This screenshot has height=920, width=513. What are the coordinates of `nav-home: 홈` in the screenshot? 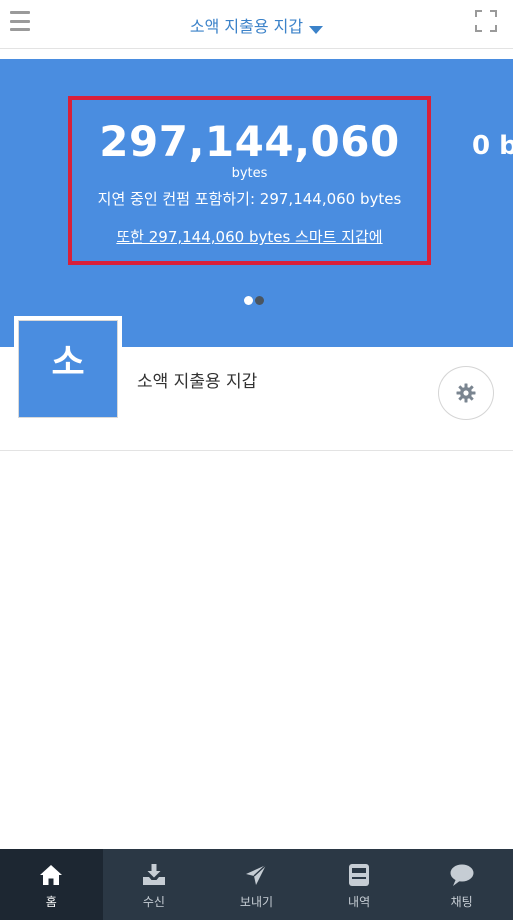 It's located at (51, 884).